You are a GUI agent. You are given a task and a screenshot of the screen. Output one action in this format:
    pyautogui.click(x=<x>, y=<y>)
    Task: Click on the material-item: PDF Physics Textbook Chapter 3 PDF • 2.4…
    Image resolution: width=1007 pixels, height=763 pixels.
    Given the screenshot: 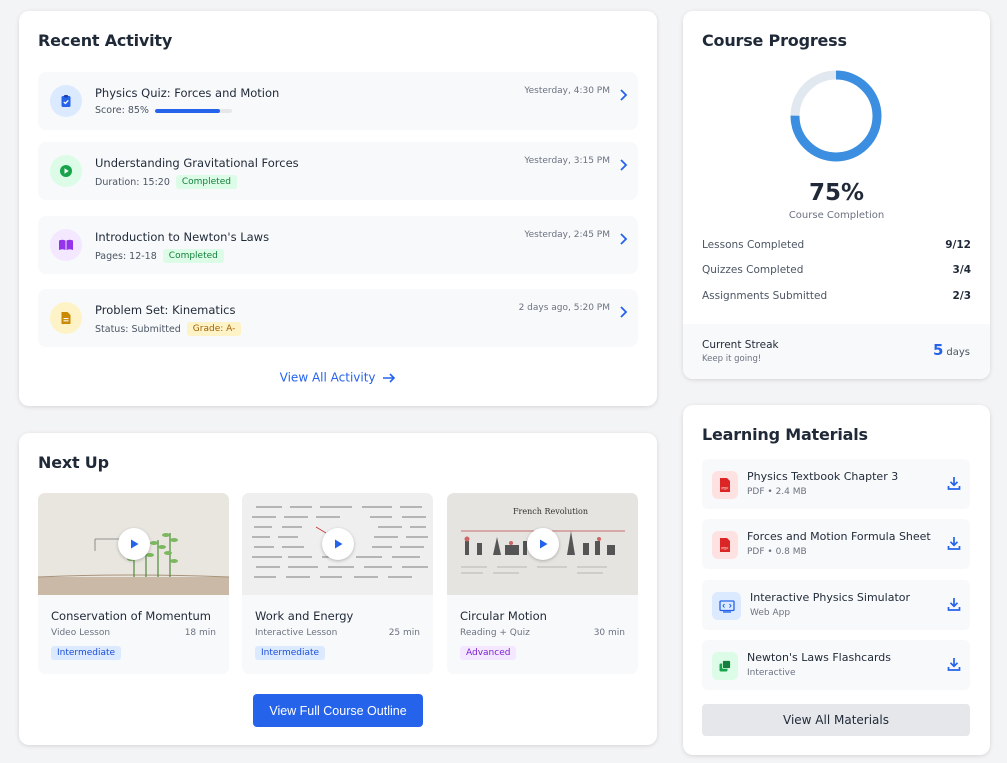 What is the action you would take?
    pyautogui.click(x=836, y=484)
    